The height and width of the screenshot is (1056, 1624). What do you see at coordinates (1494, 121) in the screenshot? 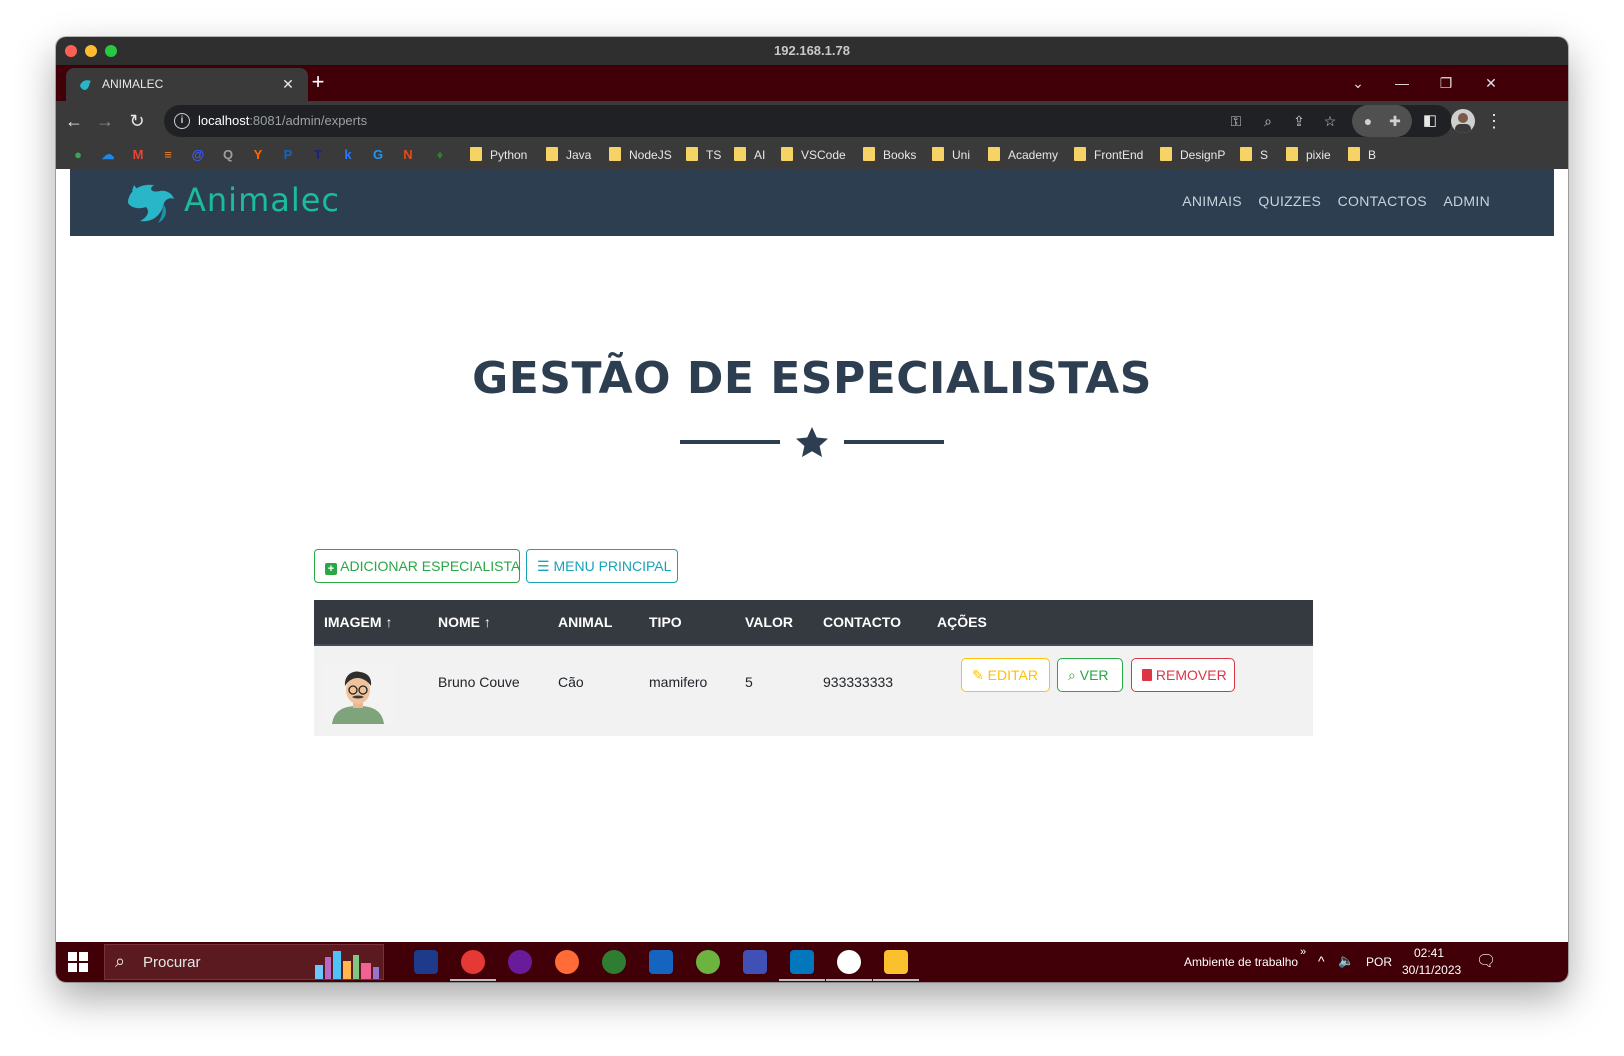
I see `chrome-menu-icon: ⋮` at bounding box center [1494, 121].